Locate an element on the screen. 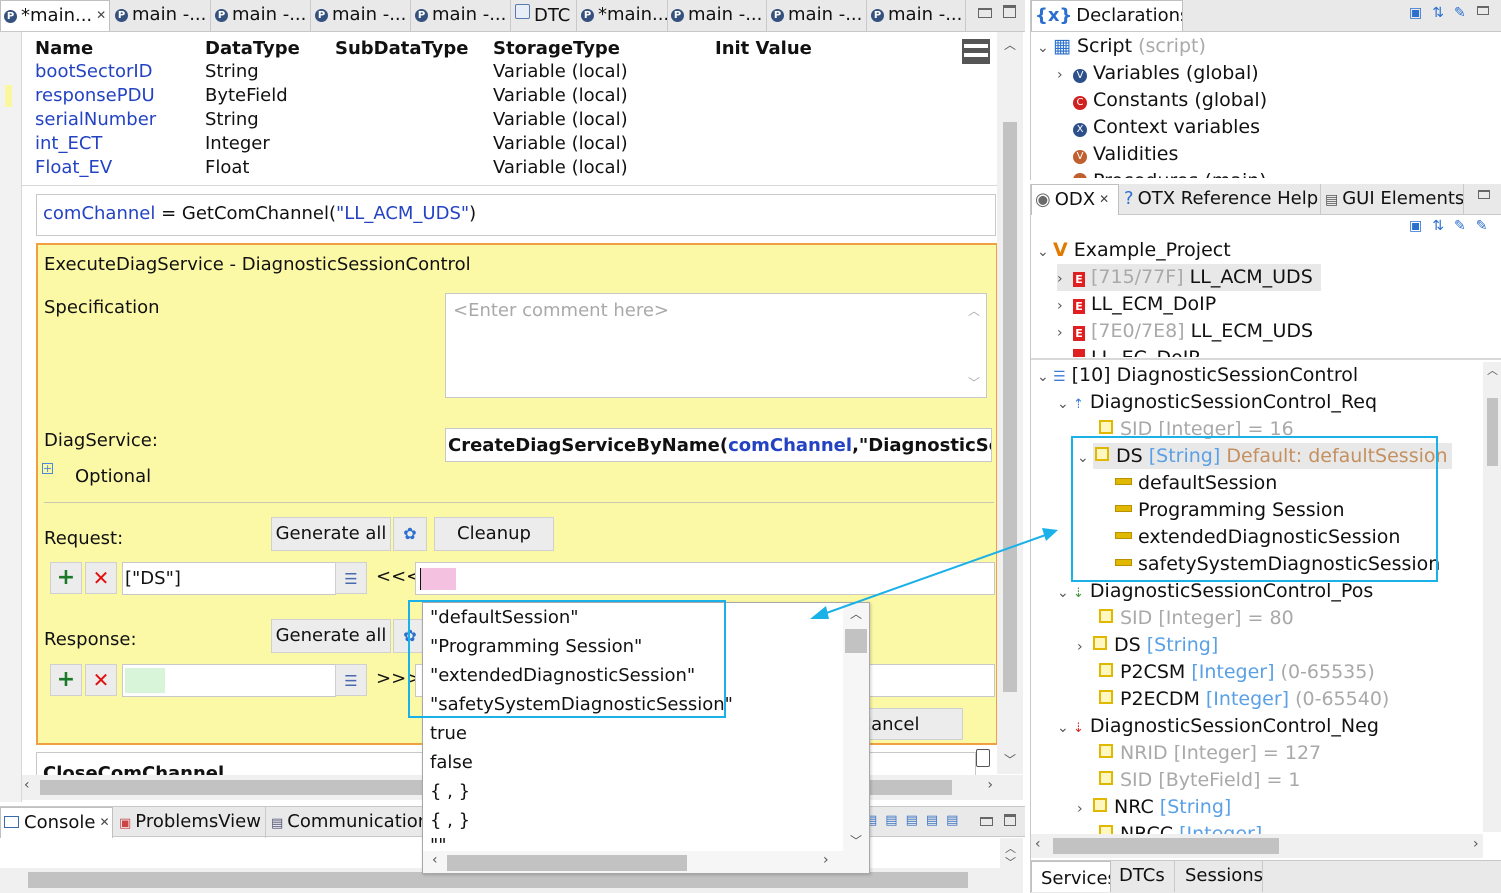  tree-node-param: SID [Integer] = 80 is located at coordinates (1196, 618).